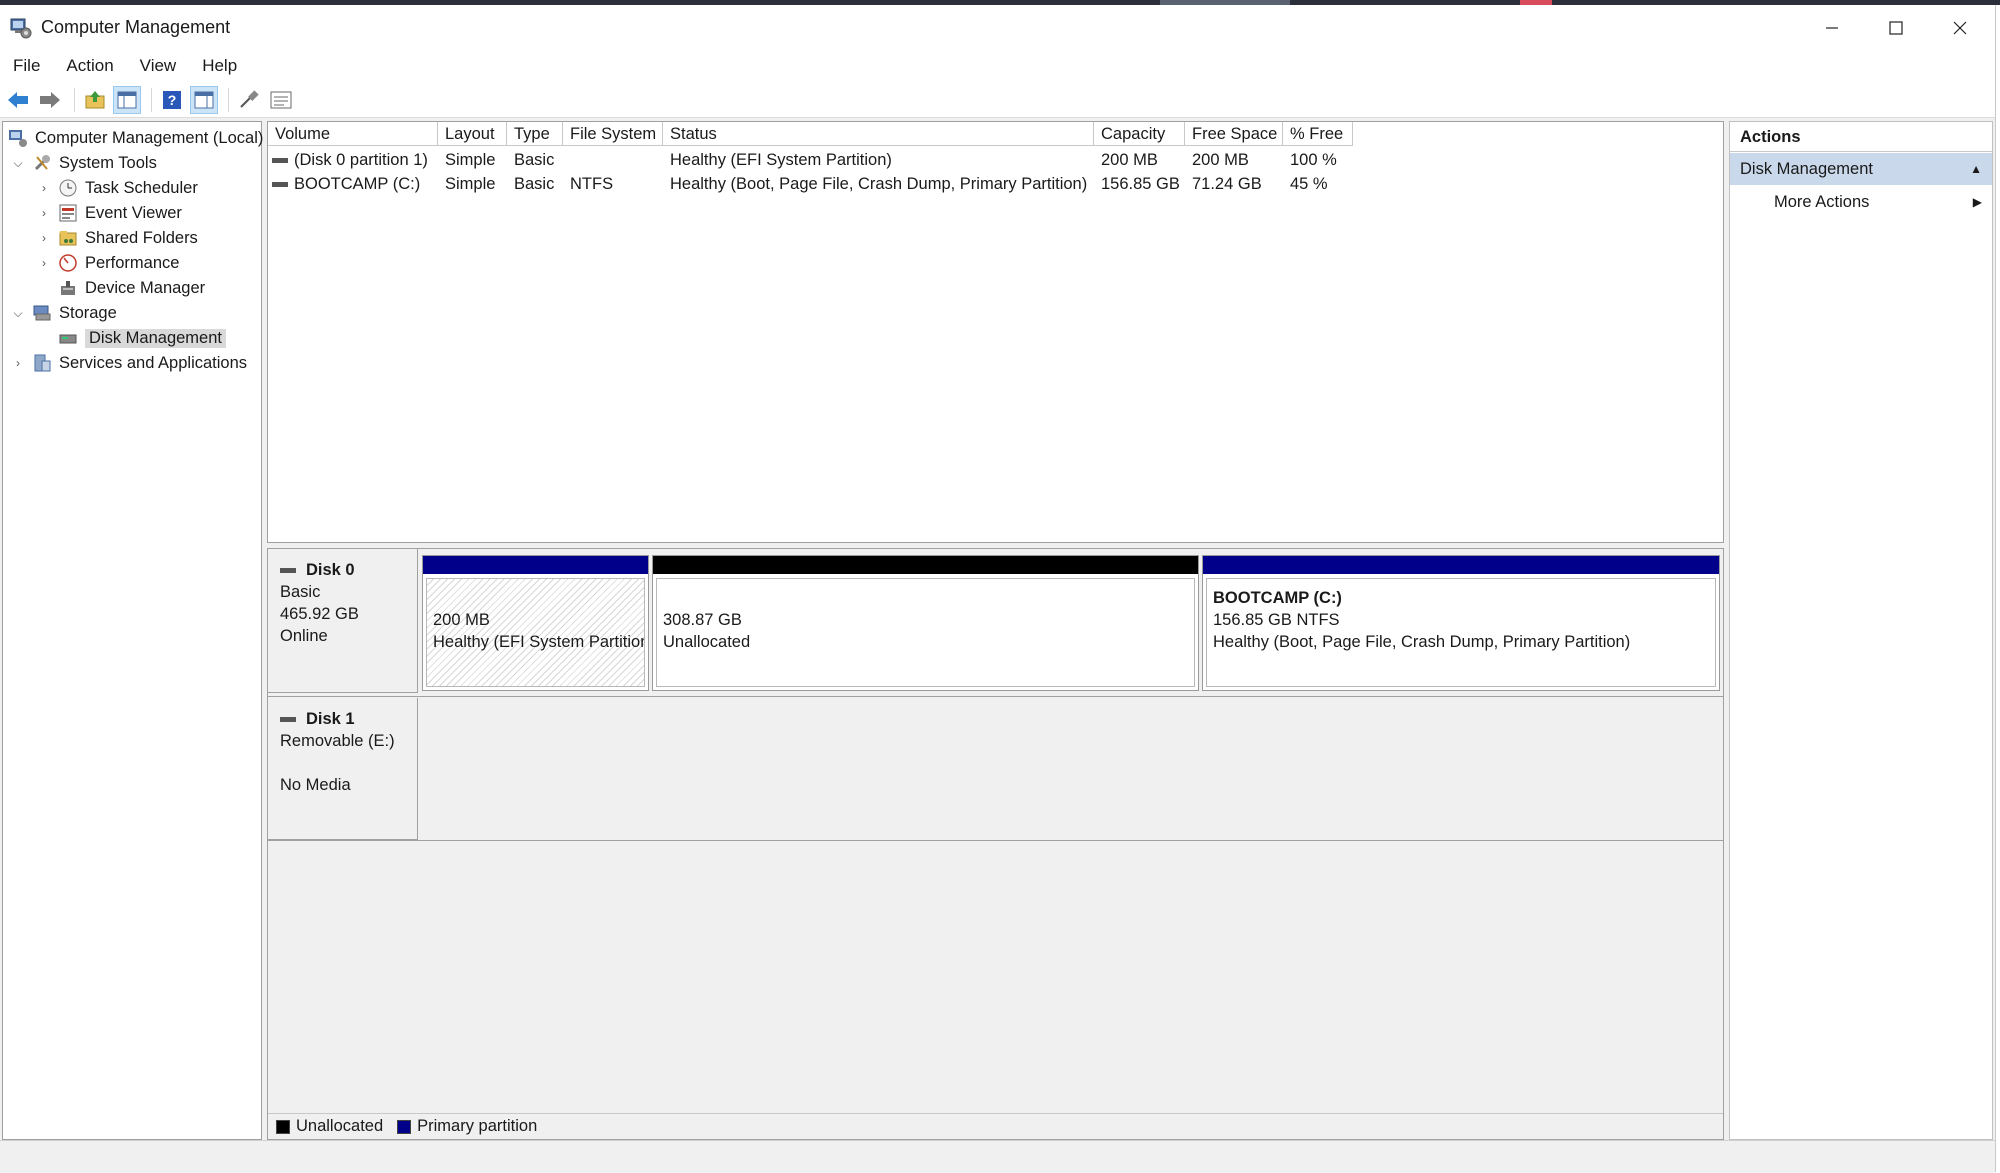 The height and width of the screenshot is (1173, 2000). What do you see at coordinates (592, 184) in the screenshot?
I see `file-system-cell: NTFS` at bounding box center [592, 184].